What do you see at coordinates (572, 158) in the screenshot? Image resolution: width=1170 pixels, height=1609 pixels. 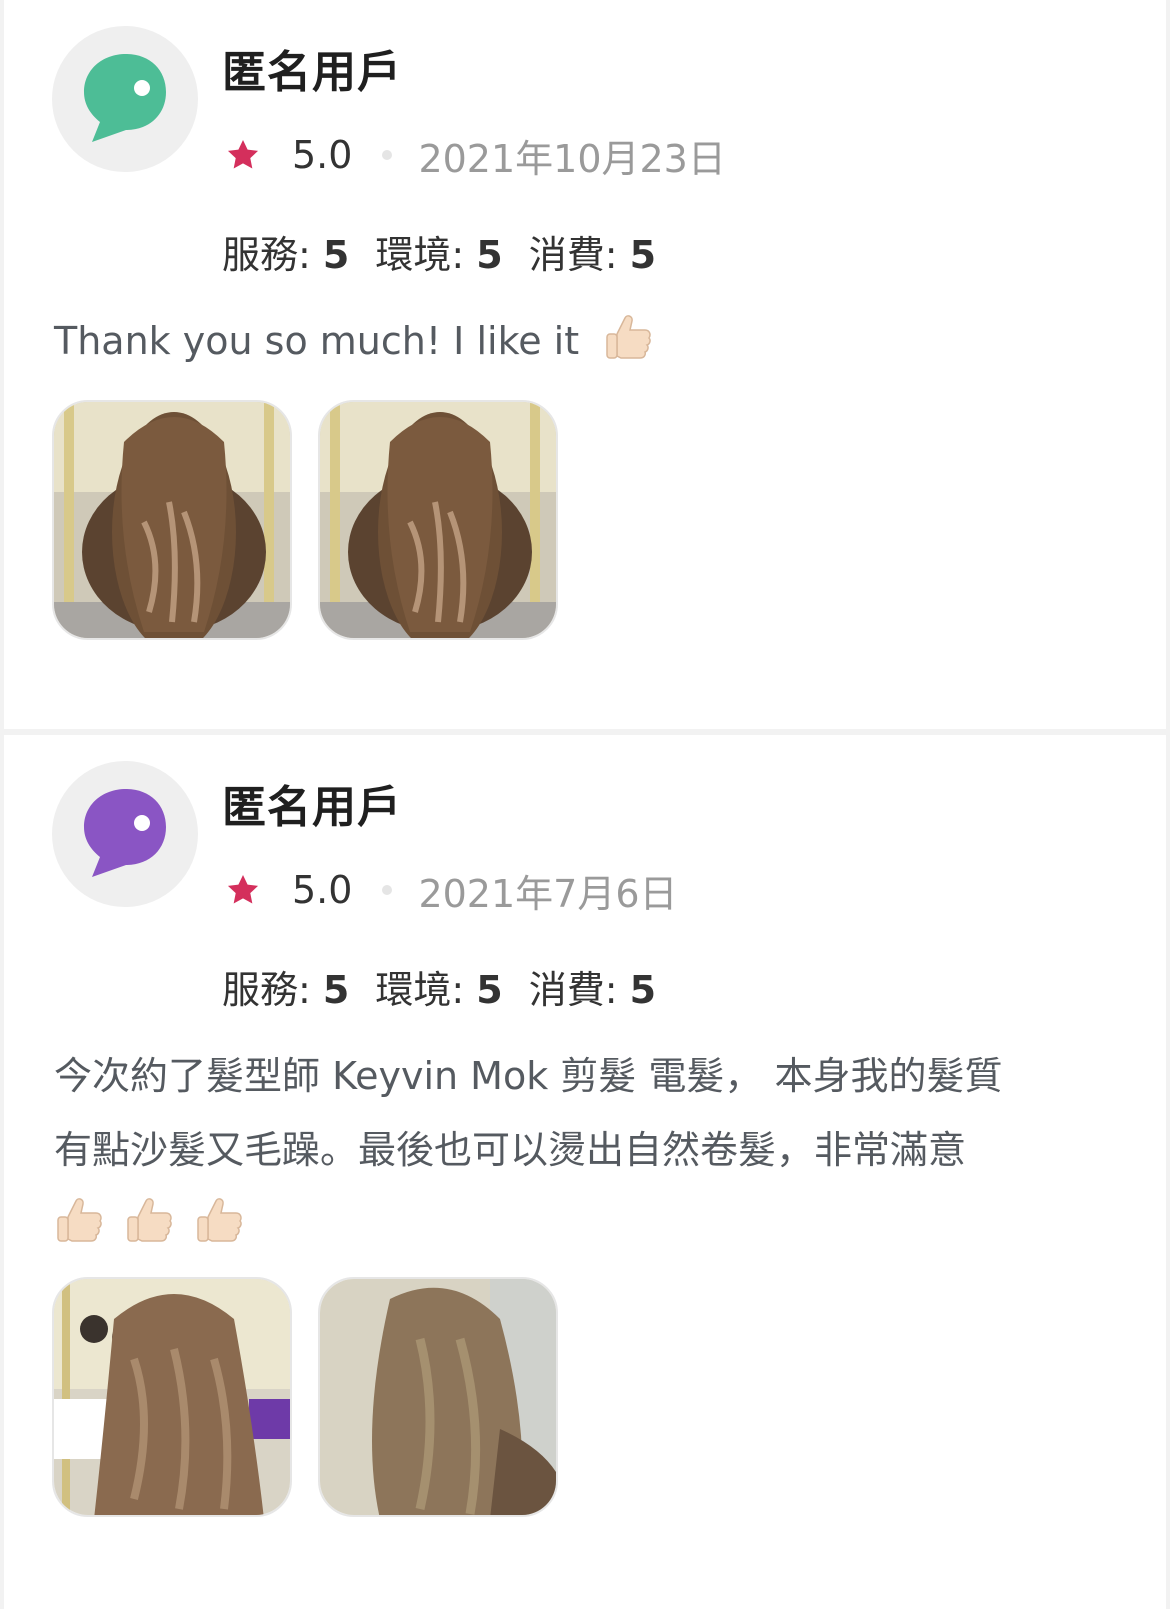 I see `review-date: 2021年10月23日` at bounding box center [572, 158].